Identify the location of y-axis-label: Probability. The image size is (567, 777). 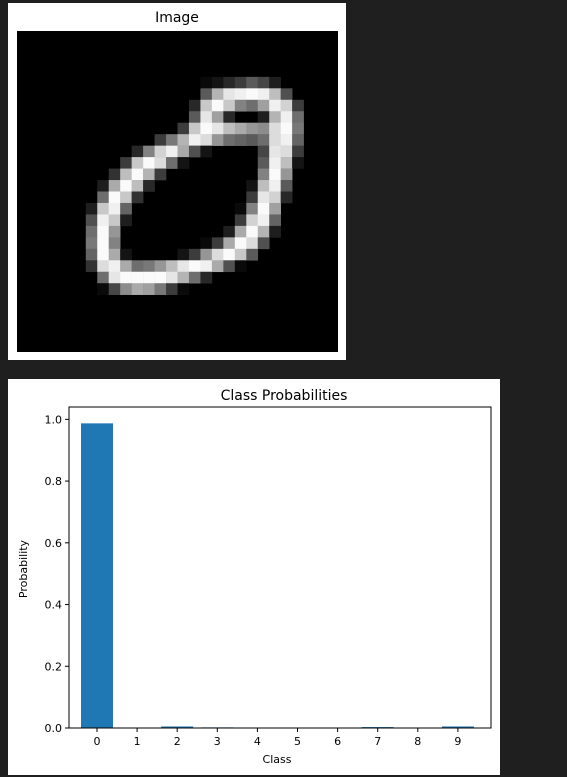
(23, 568).